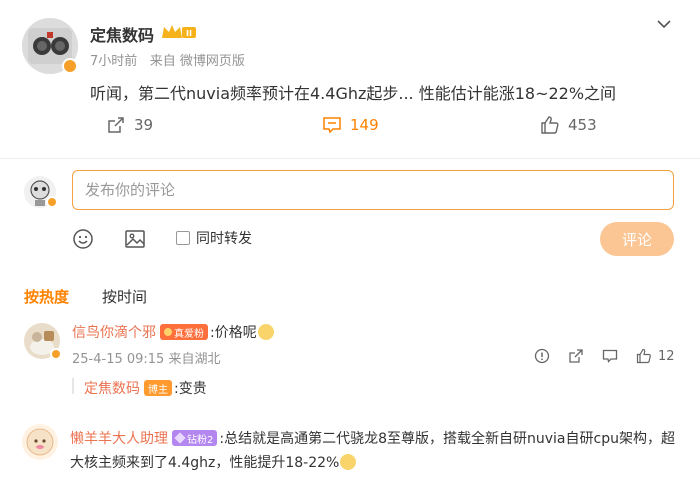 The image size is (700, 482). Describe the element at coordinates (373, 190) in the screenshot. I see `comment-input` at that location.